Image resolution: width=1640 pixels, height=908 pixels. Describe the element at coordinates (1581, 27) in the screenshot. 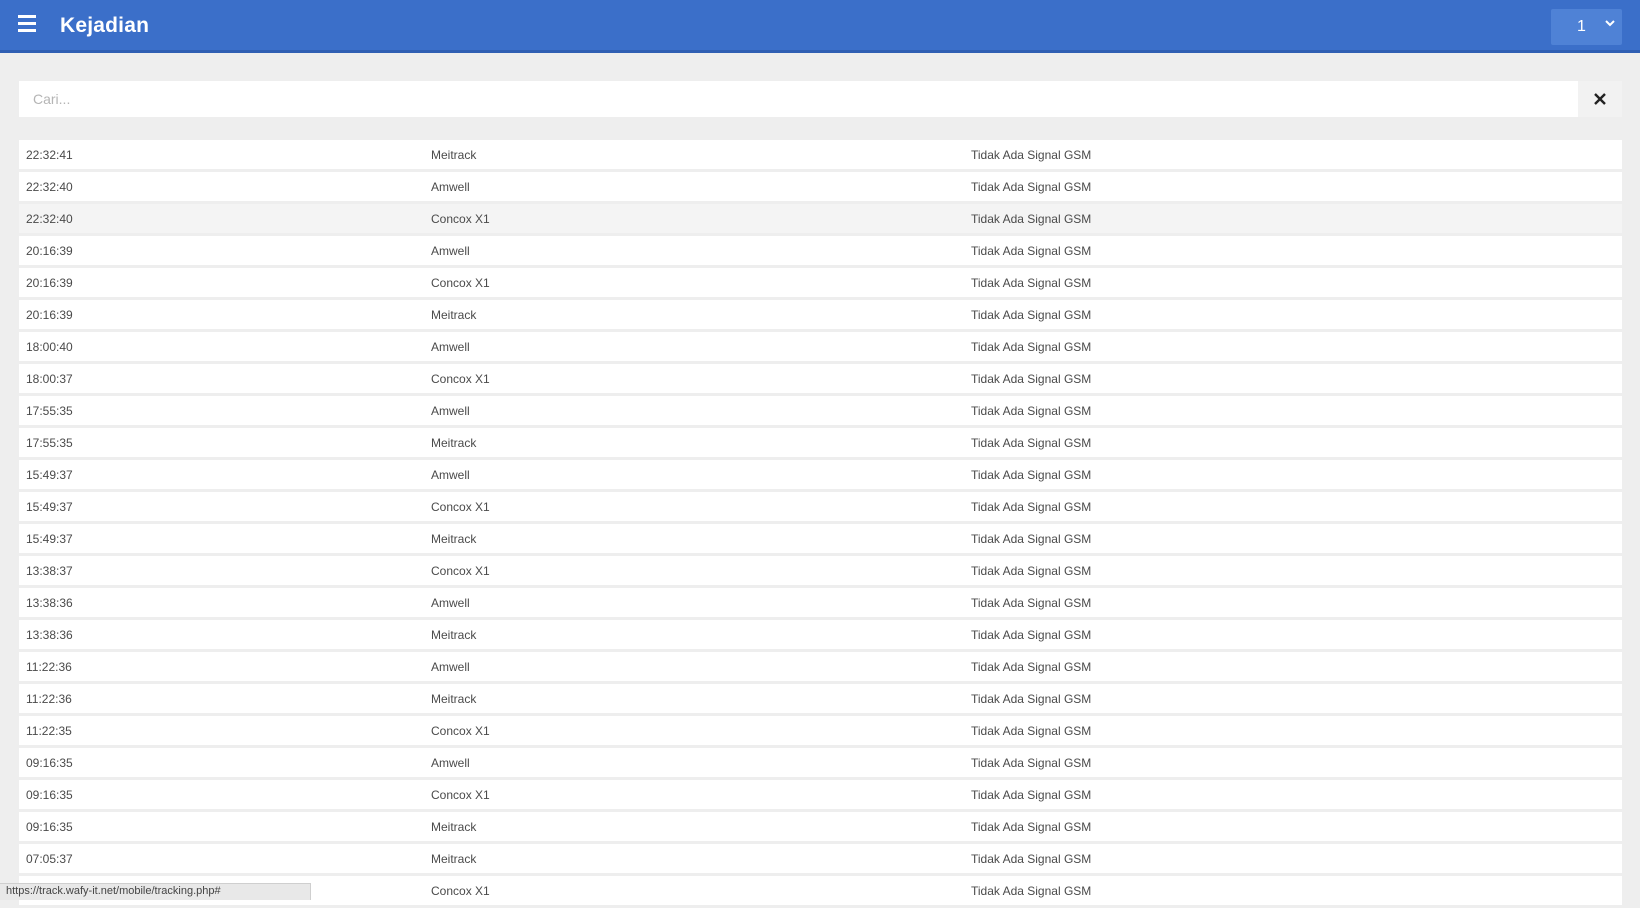

I see `page-select-value: 1` at that location.